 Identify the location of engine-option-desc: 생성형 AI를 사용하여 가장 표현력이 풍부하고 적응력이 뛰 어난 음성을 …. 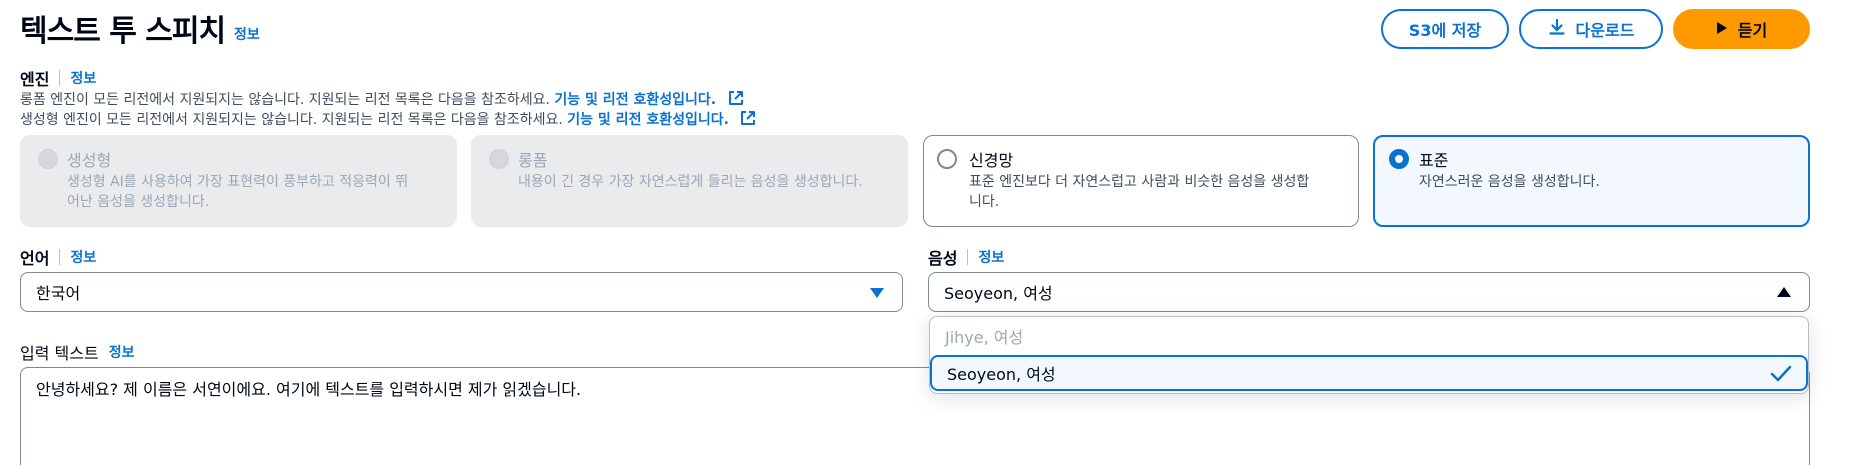
(237, 192).